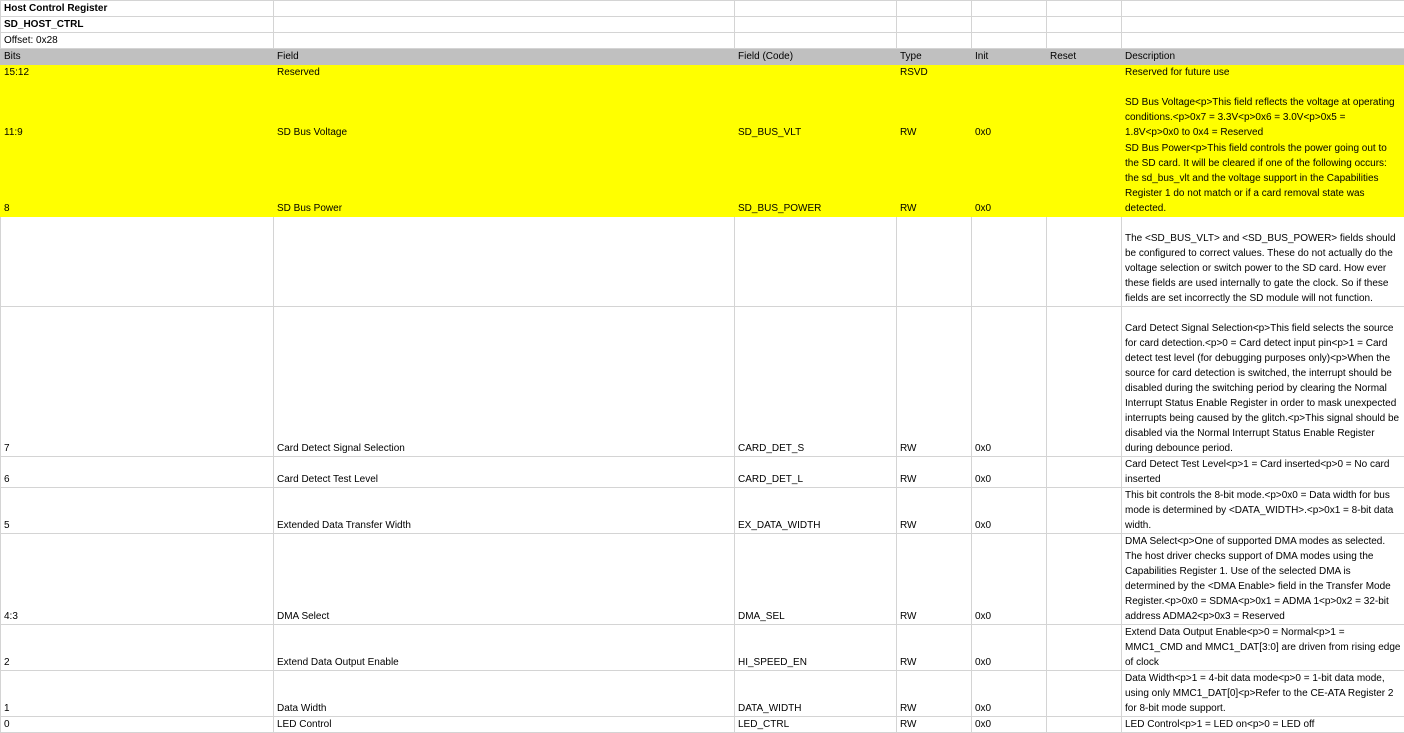 The height and width of the screenshot is (733, 1404). Describe the element at coordinates (816, 57) in the screenshot. I see `column-header-code: Field (Code)` at that location.